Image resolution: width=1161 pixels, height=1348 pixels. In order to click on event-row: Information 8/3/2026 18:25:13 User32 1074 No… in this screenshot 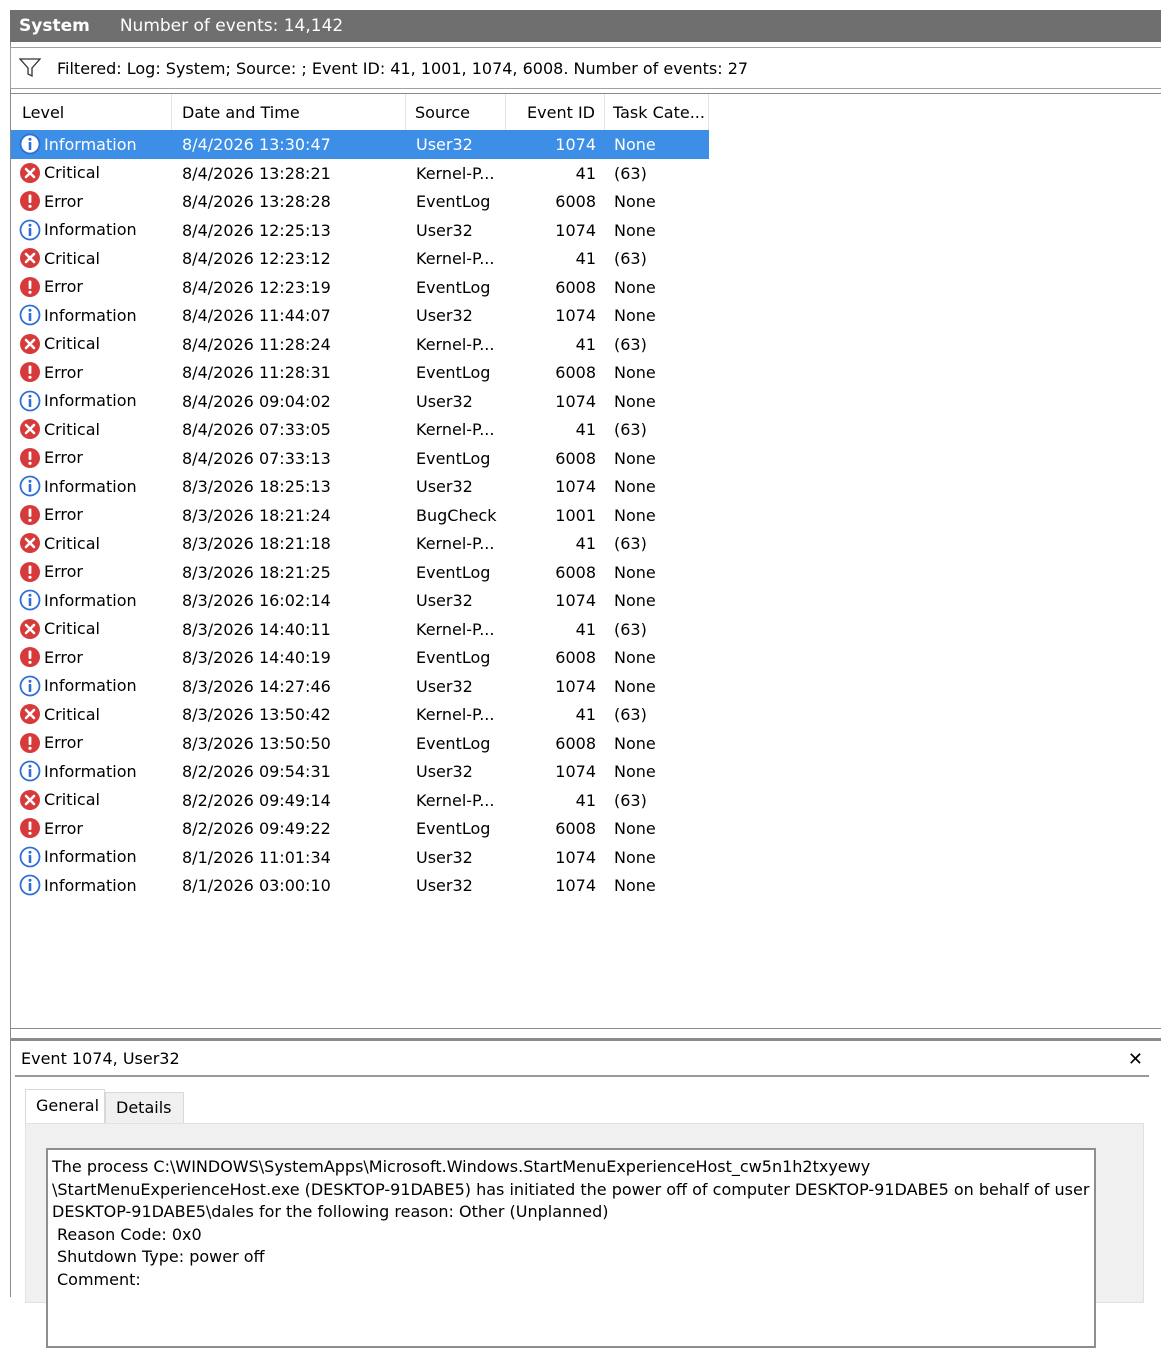, I will do `click(360, 486)`.